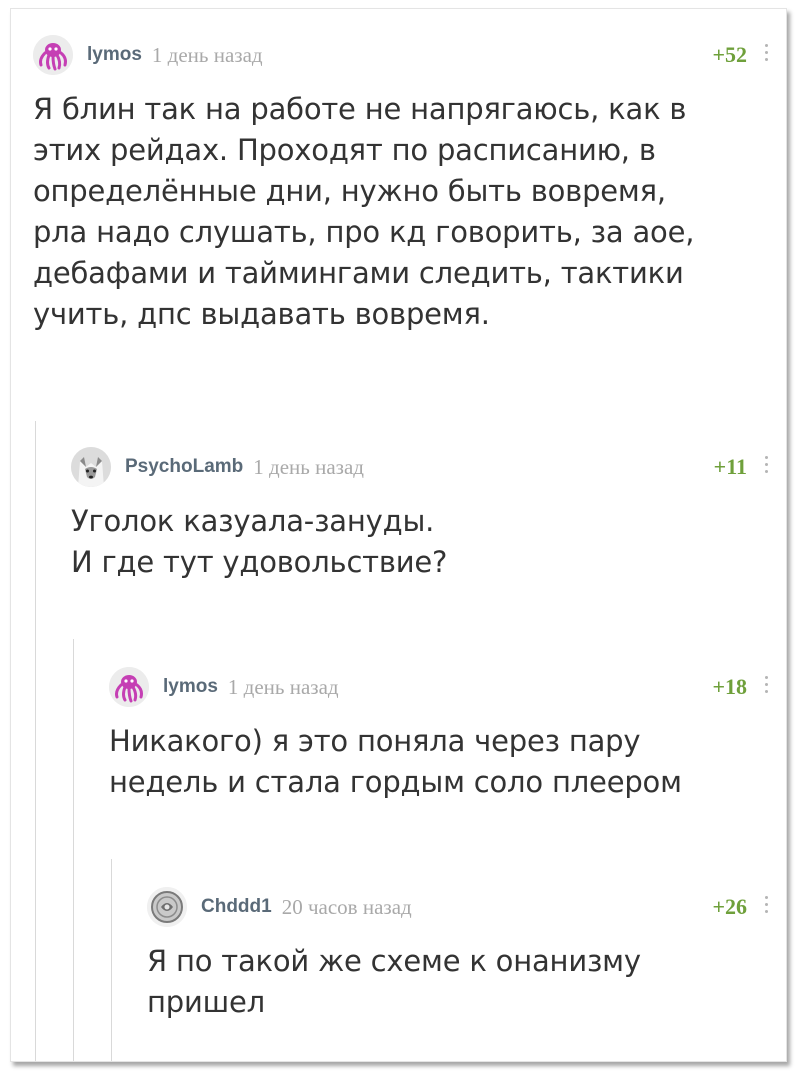  Describe the element at coordinates (460, 982) in the screenshot. I see `comment-text: Я по такой же схеме к онанизму пришел` at that location.